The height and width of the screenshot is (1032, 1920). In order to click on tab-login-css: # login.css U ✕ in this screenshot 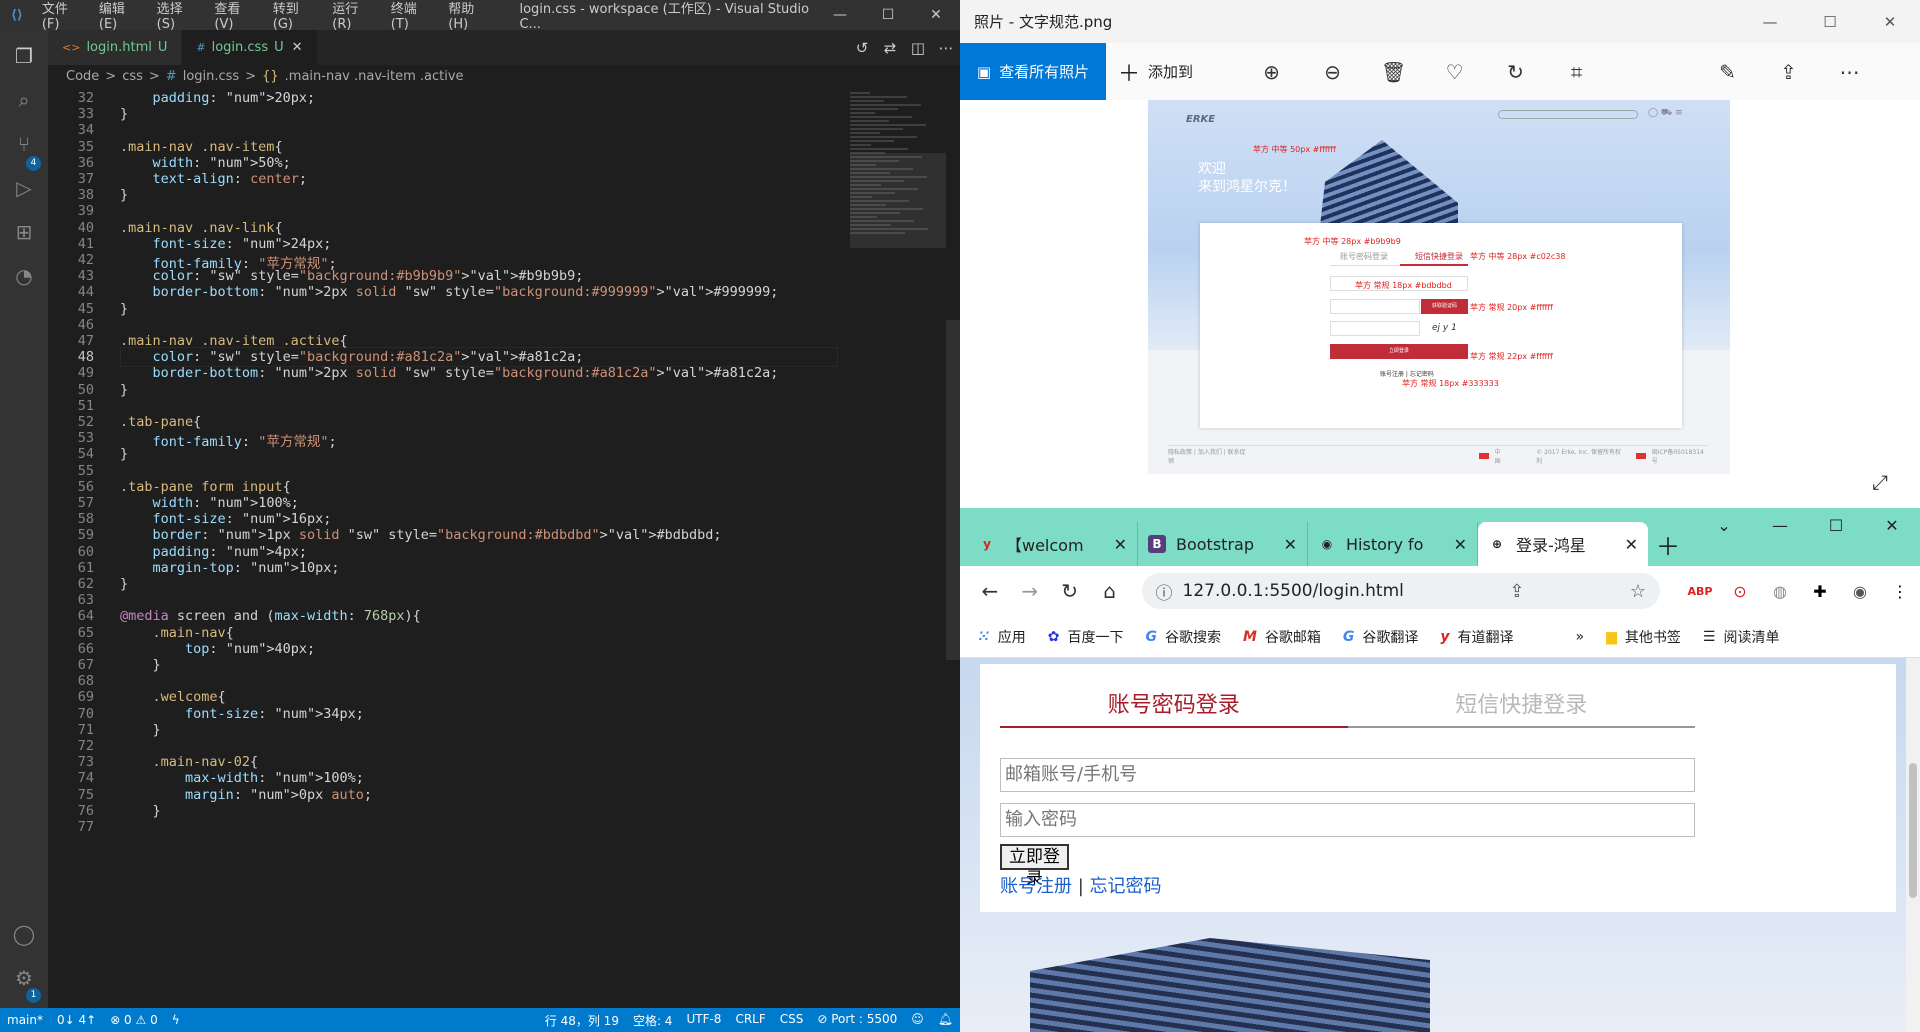, I will do `click(250, 47)`.